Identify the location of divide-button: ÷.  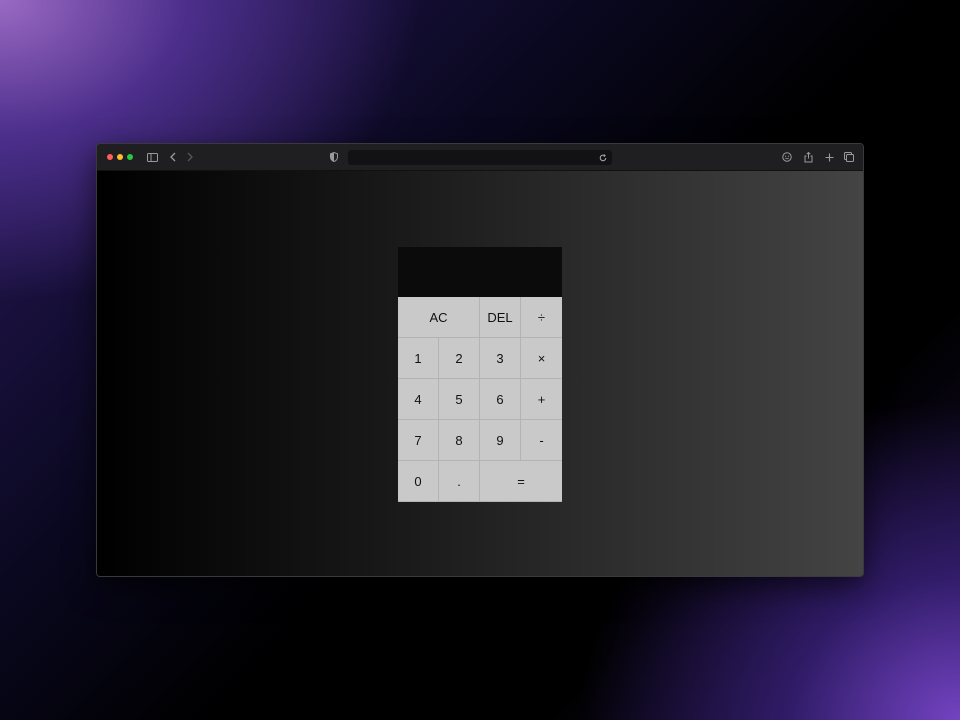
(541, 317).